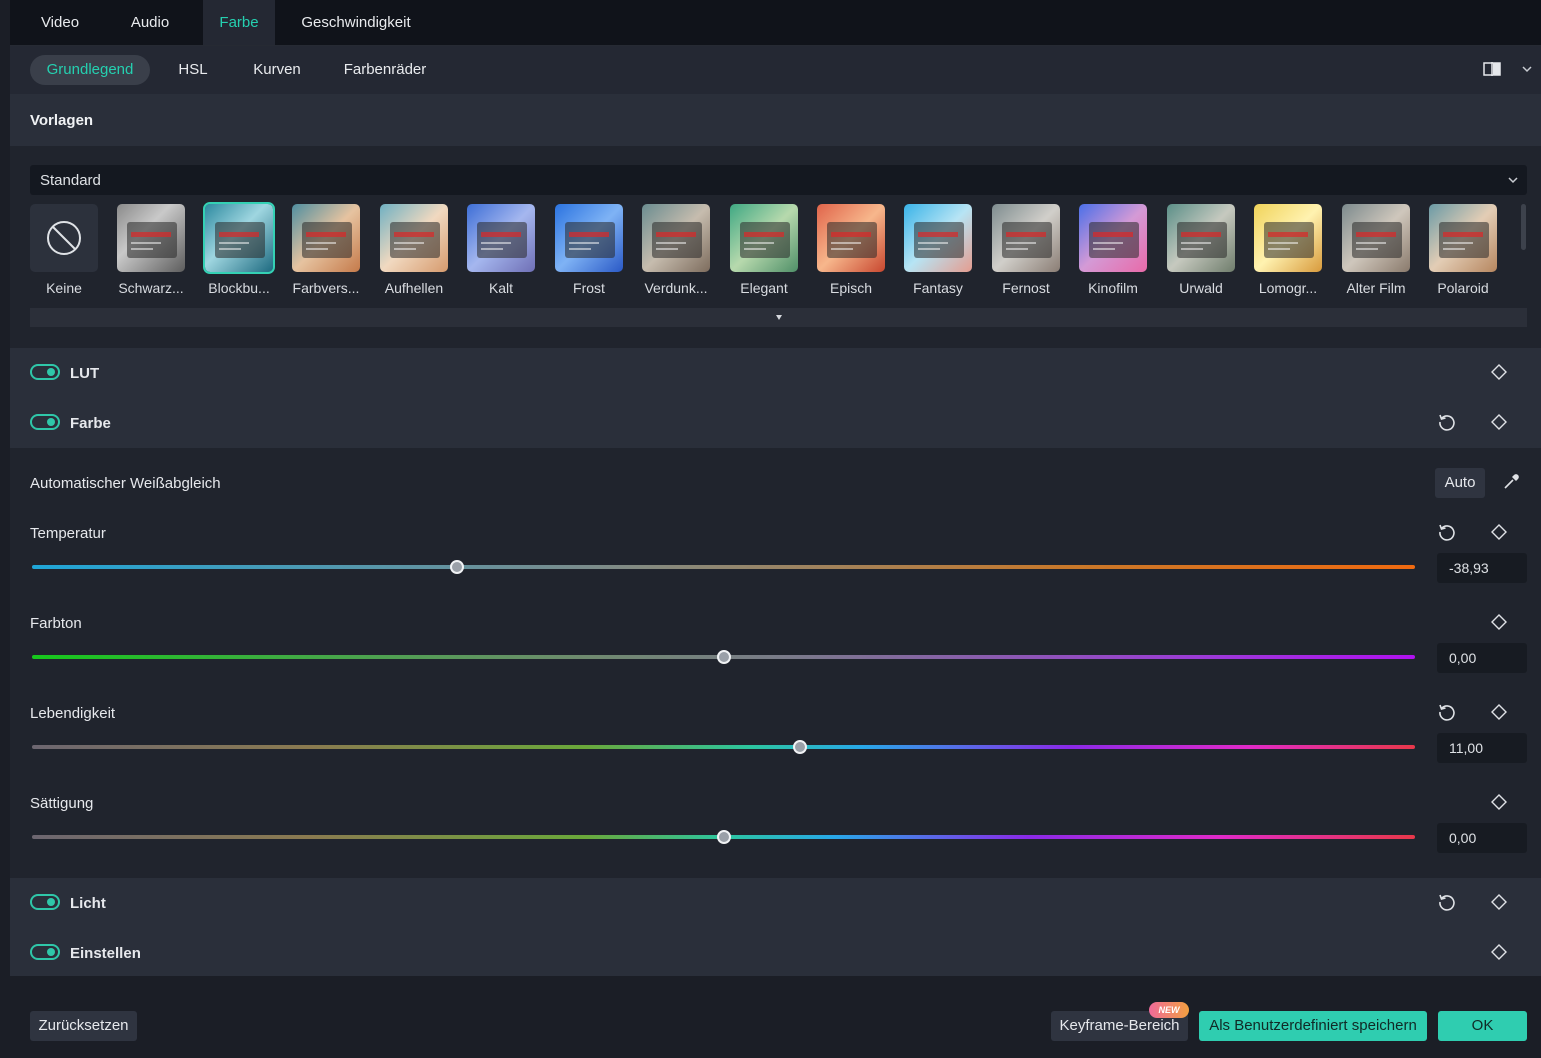 The width and height of the screenshot is (1541, 1058). What do you see at coordinates (723, 747) in the screenshot?
I see `vibrance-slider-track` at bounding box center [723, 747].